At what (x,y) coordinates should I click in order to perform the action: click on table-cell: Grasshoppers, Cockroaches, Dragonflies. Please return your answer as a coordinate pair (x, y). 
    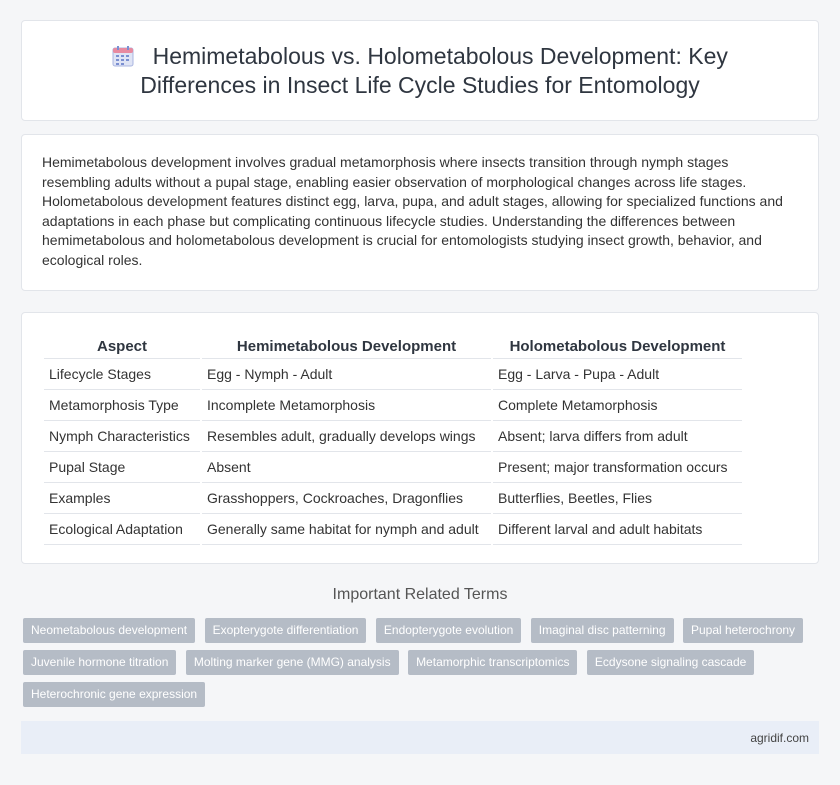
    Looking at the image, I should click on (346, 498).